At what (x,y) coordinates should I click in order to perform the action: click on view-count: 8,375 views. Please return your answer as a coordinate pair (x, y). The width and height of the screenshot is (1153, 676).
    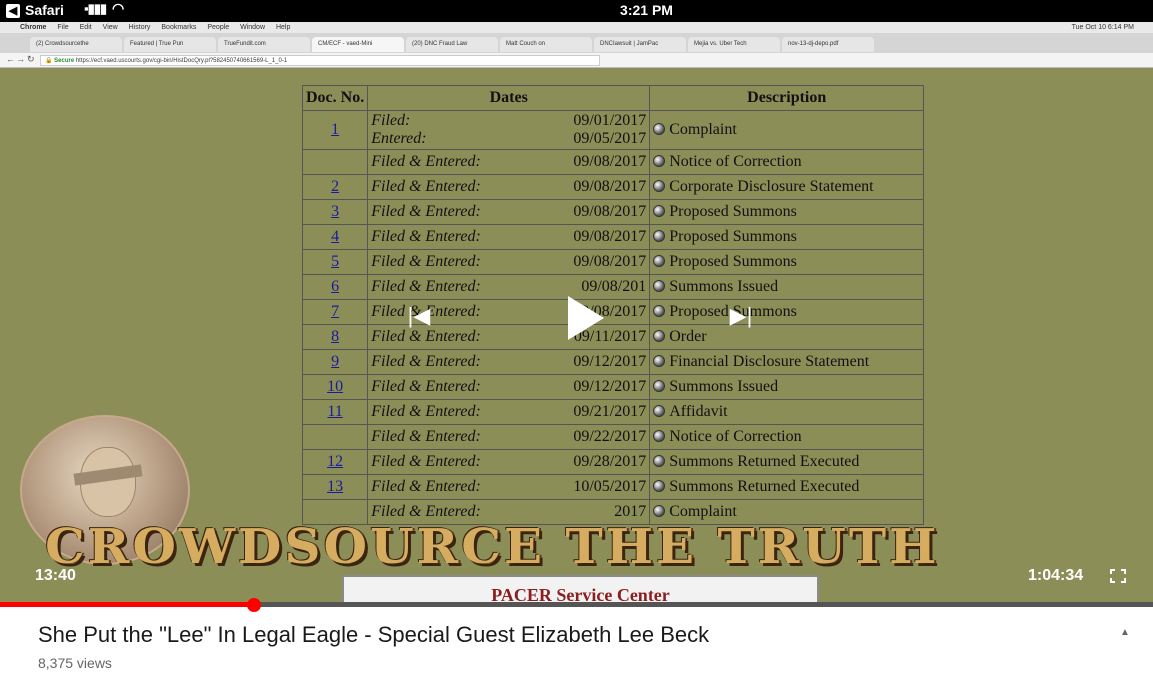
    Looking at the image, I should click on (75, 663).